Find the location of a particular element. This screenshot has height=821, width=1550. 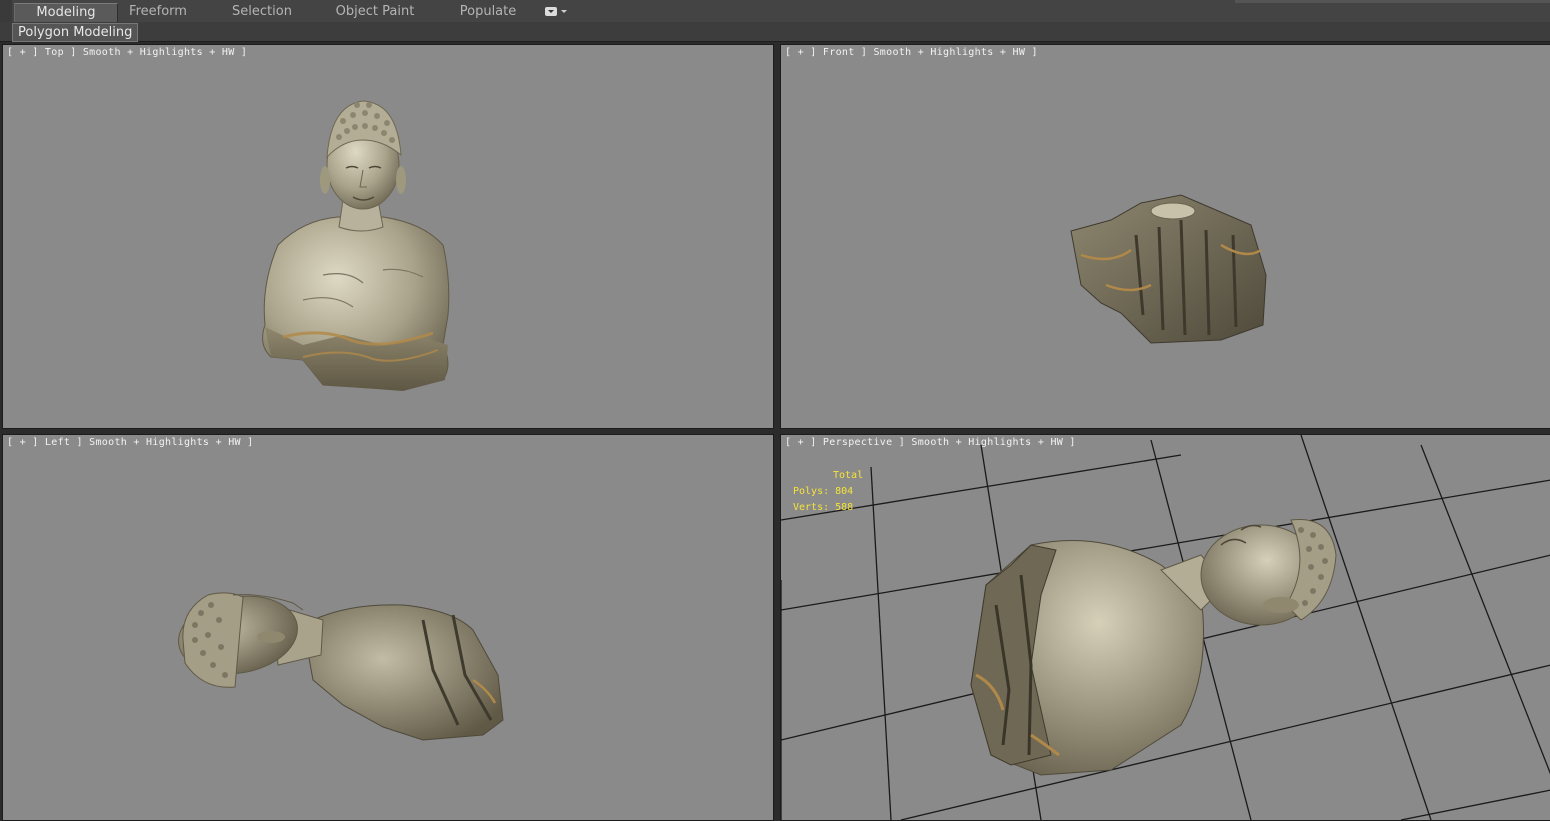

bust-model-top is located at coordinates (356, 245).